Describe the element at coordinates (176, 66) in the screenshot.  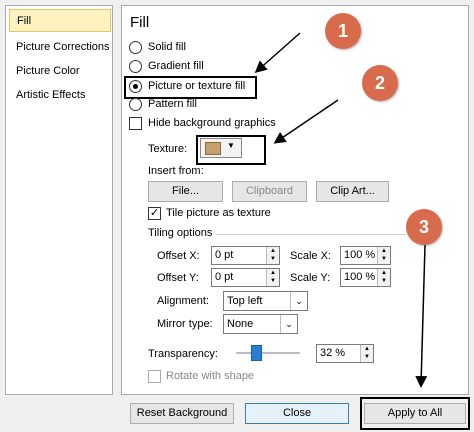
I see `gradient-fill-label: Gradient fill` at that location.